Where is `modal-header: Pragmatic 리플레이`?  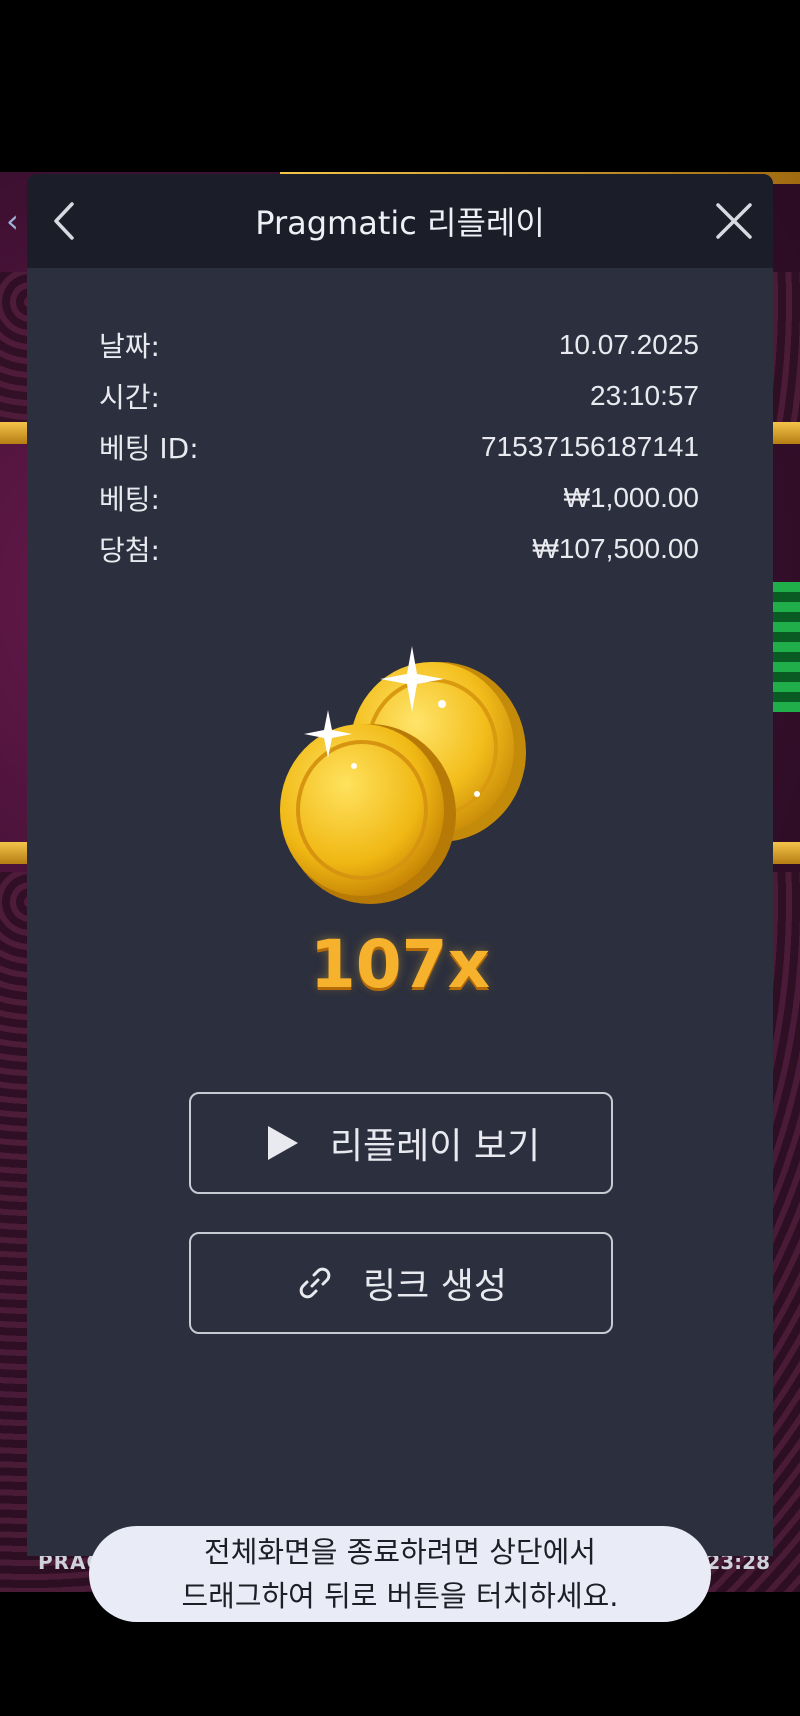
modal-header: Pragmatic 리플레이 is located at coordinates (400, 221).